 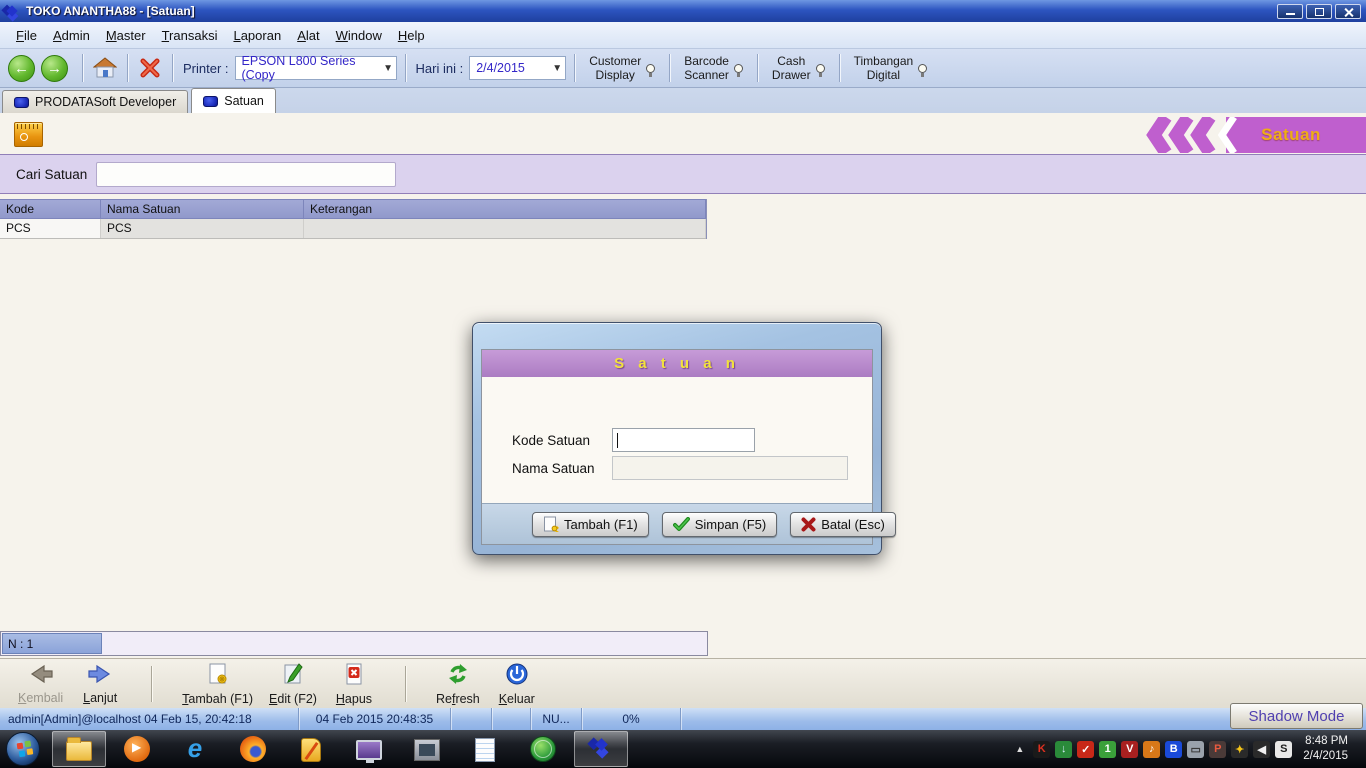 What do you see at coordinates (683, 174) in the screenshot?
I see `search-row: Cari Satuan` at bounding box center [683, 174].